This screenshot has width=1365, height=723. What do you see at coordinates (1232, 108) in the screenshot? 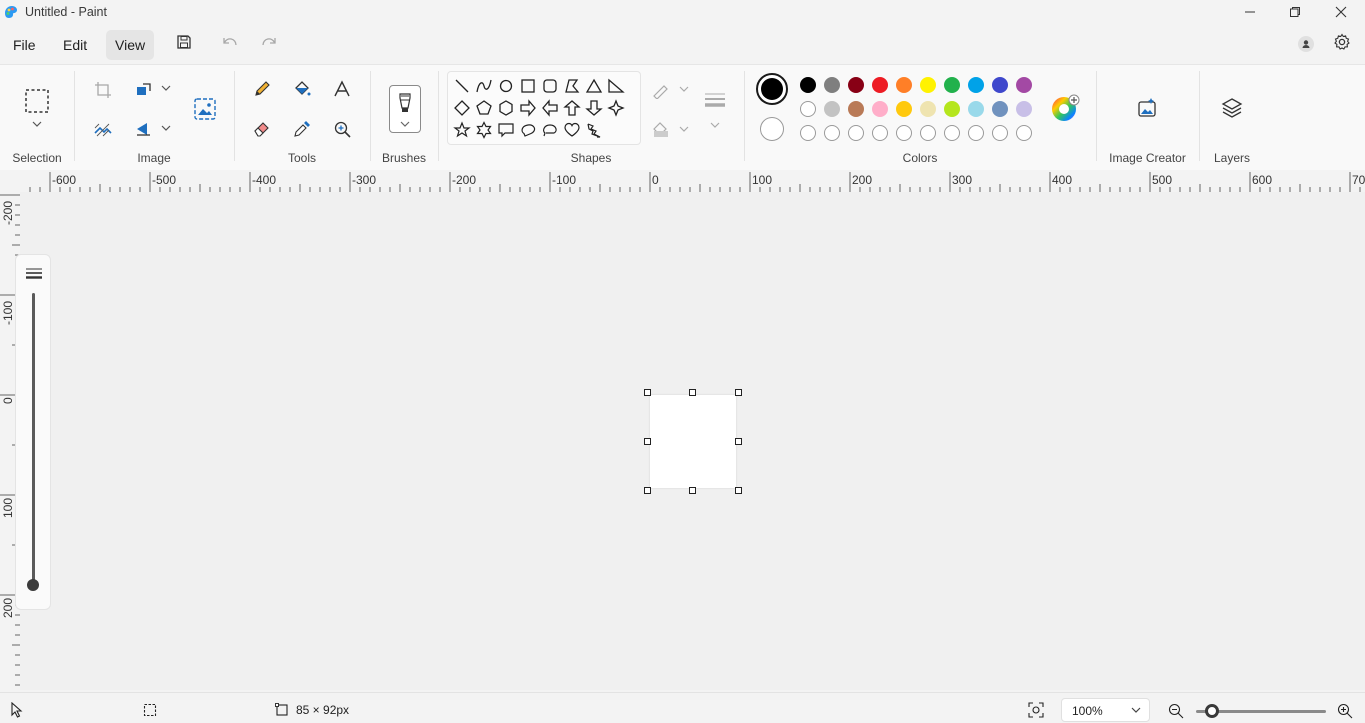
I see `layers-button` at bounding box center [1232, 108].